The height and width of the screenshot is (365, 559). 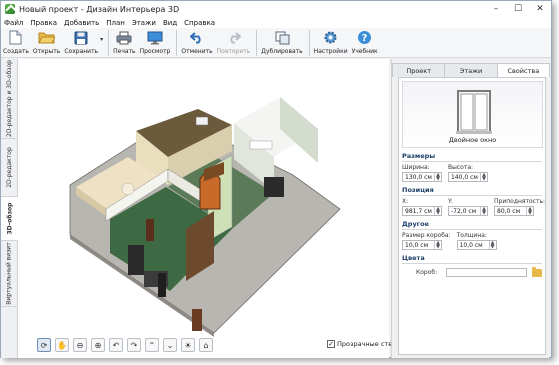 I want to click on app-logo-icon, so click(x=10, y=9).